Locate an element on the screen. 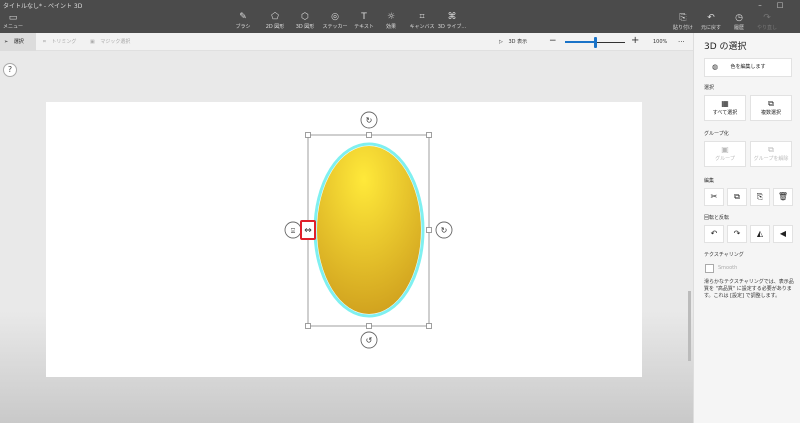  select-tool-button: ➢ 選択 is located at coordinates (18, 42).